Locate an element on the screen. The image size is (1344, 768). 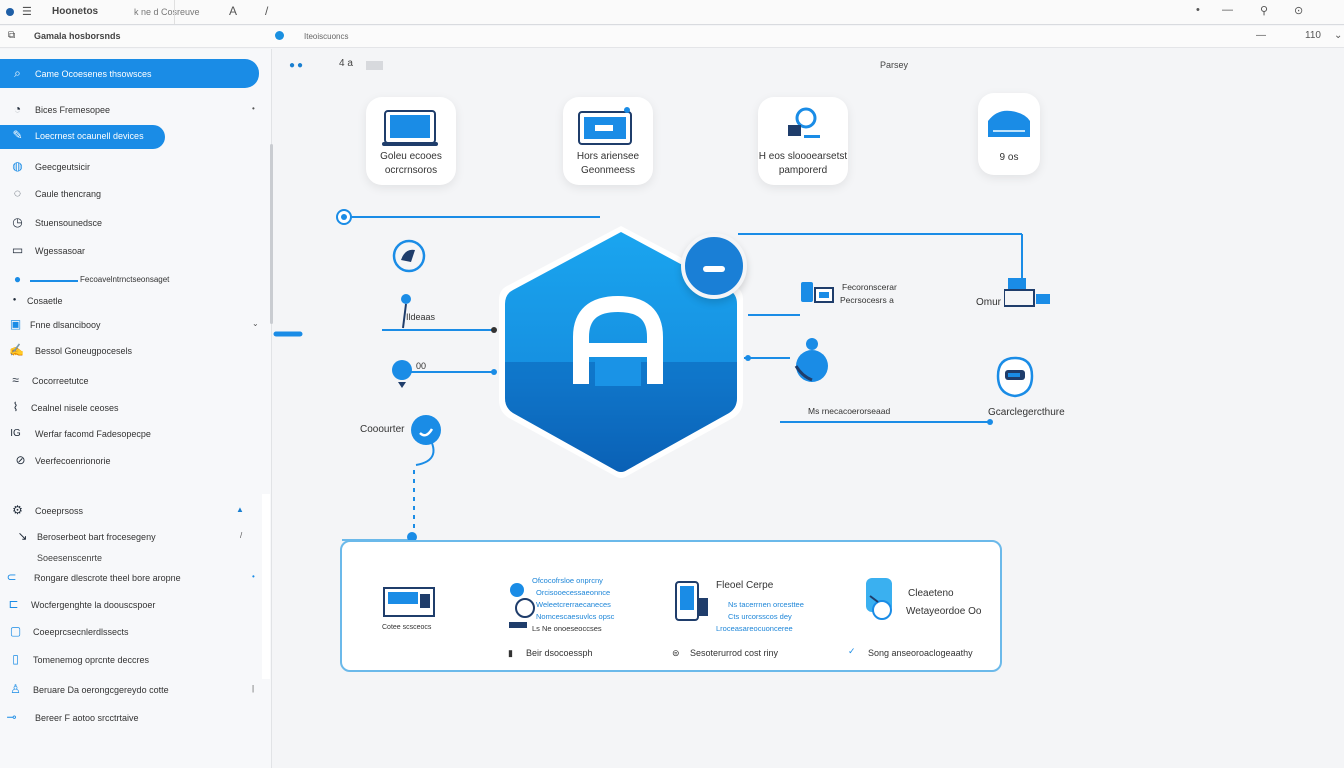
card-cloud: 9 os is located at coordinates (1009, 134).